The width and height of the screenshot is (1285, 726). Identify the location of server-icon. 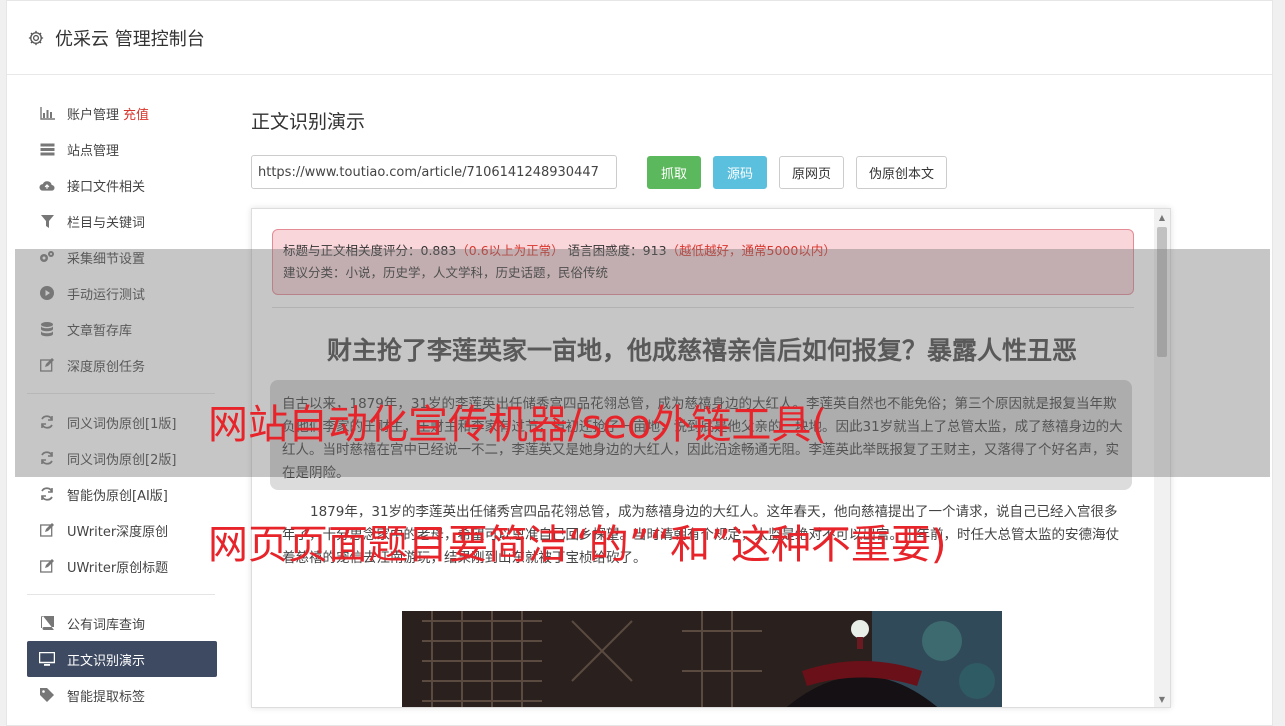
(47, 149).